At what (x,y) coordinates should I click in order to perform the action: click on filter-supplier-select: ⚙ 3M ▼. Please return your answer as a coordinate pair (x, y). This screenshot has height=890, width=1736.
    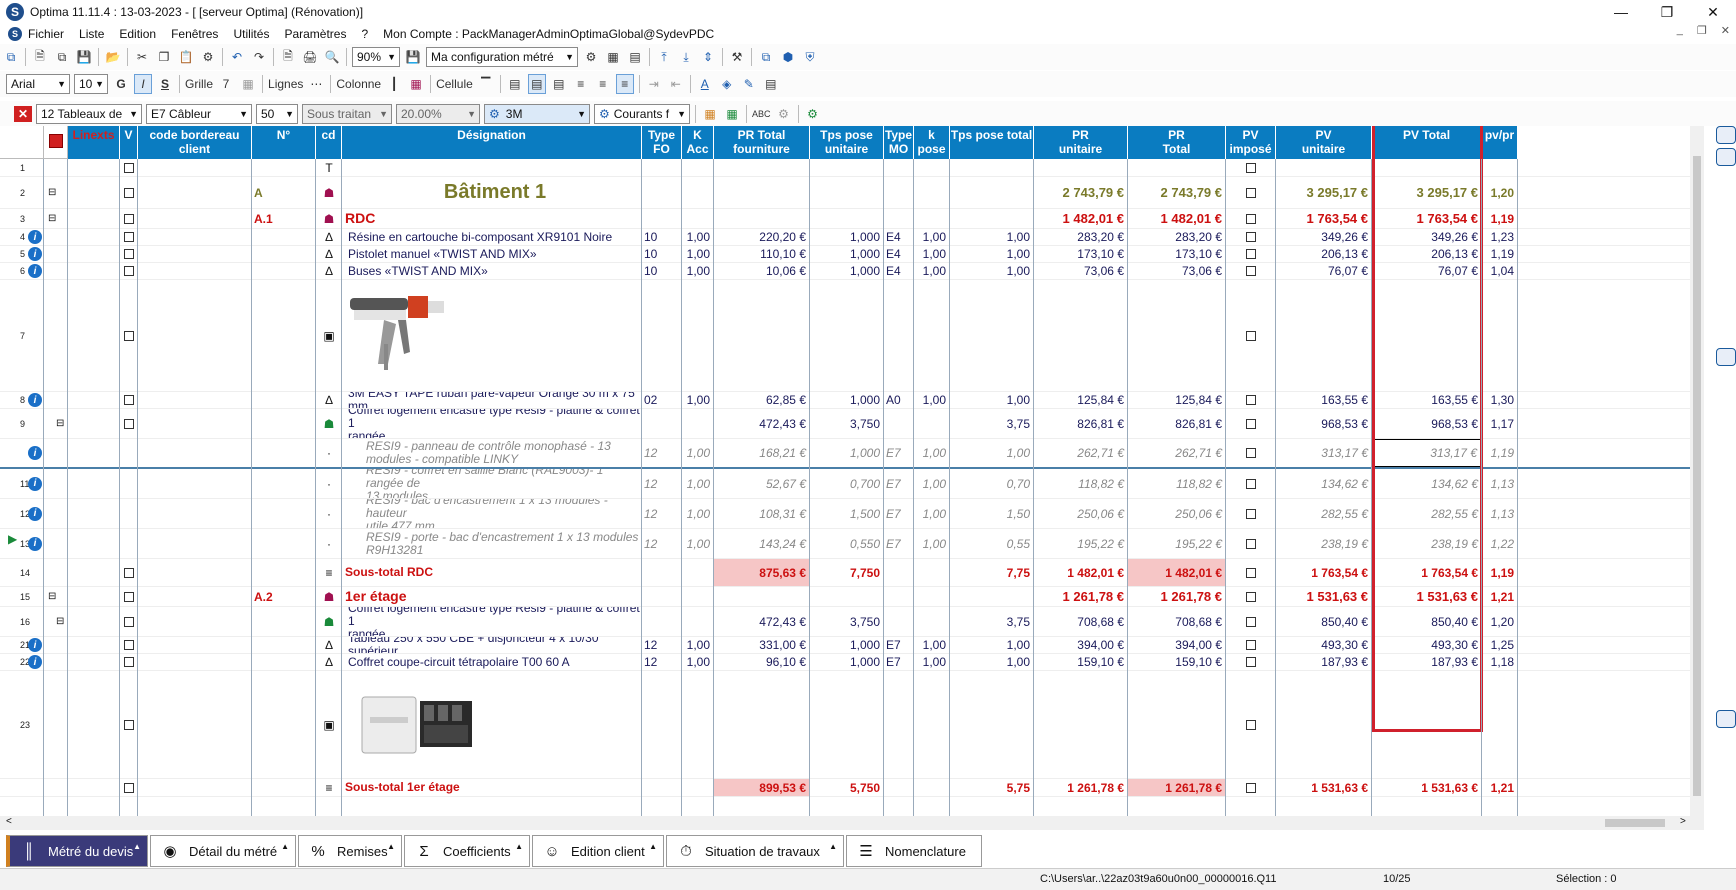
    Looking at the image, I should click on (537, 113).